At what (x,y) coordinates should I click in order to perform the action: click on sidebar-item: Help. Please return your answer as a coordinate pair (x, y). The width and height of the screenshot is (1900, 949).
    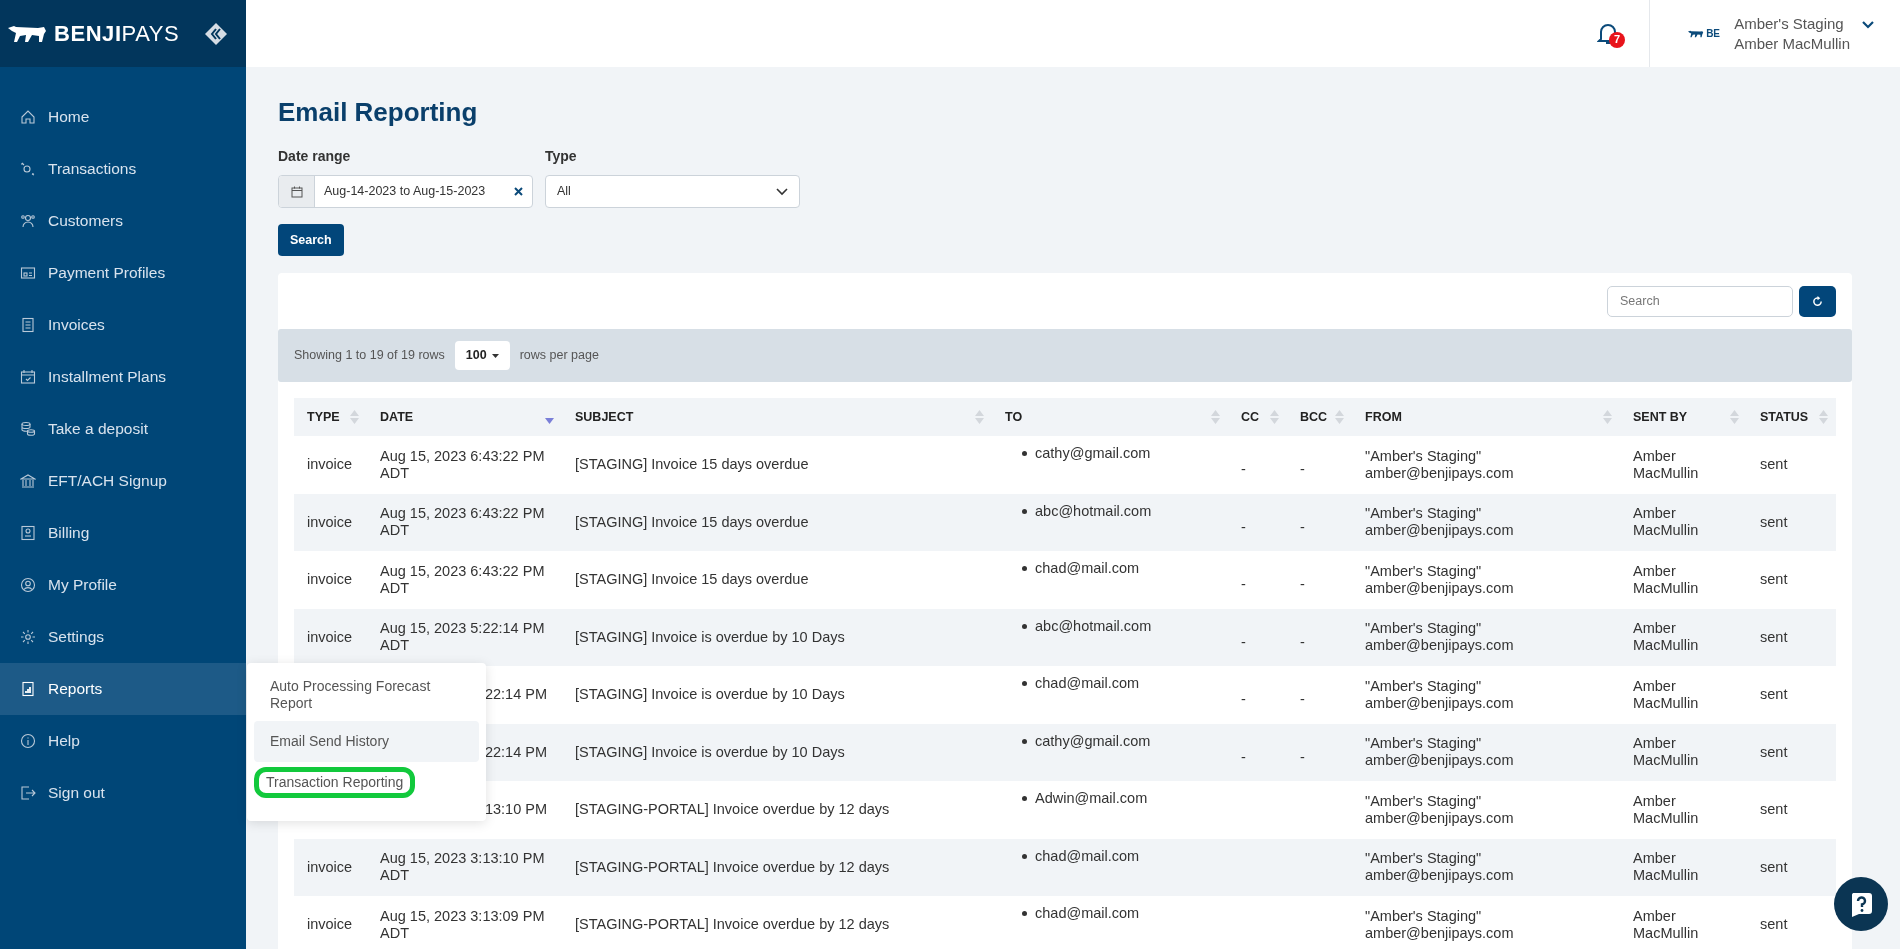
    Looking at the image, I should click on (123, 741).